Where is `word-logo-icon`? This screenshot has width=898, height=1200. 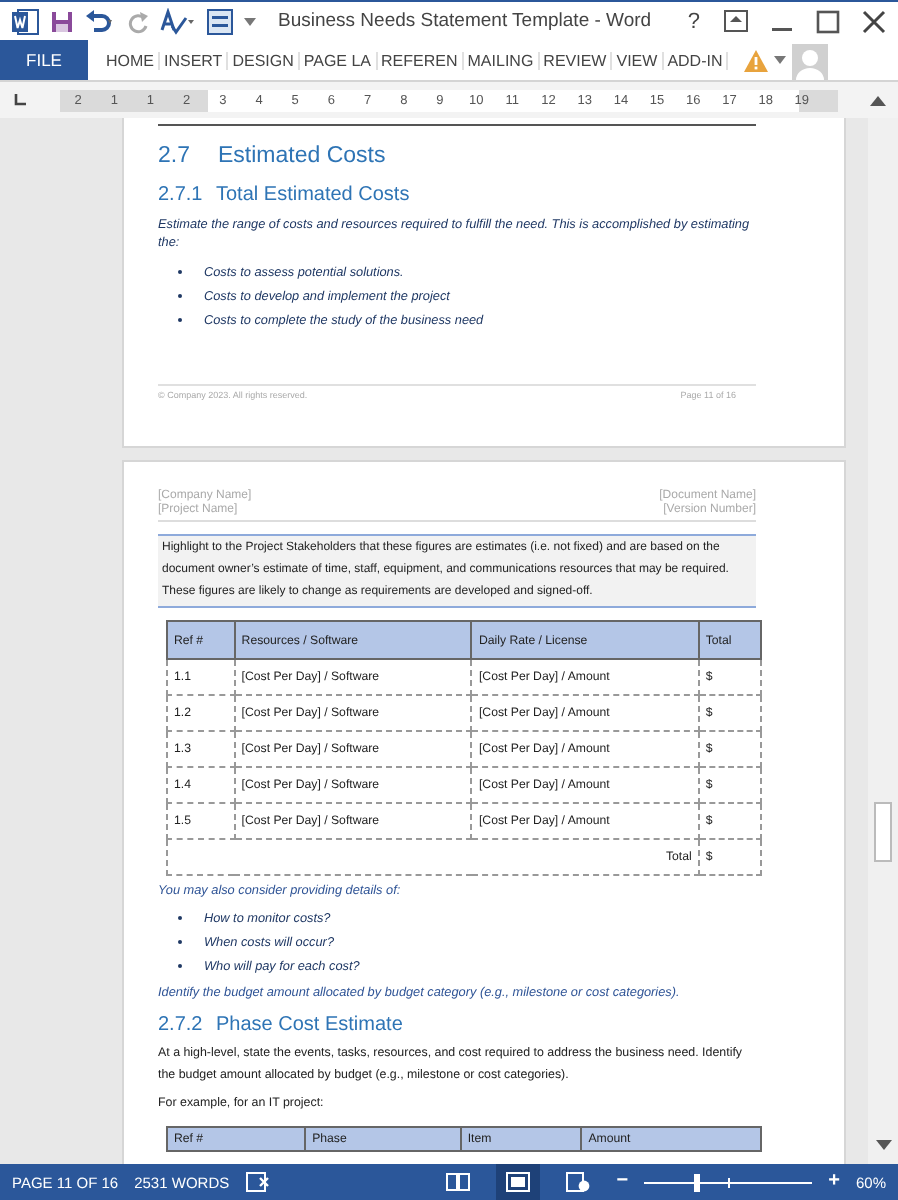 word-logo-icon is located at coordinates (26, 21).